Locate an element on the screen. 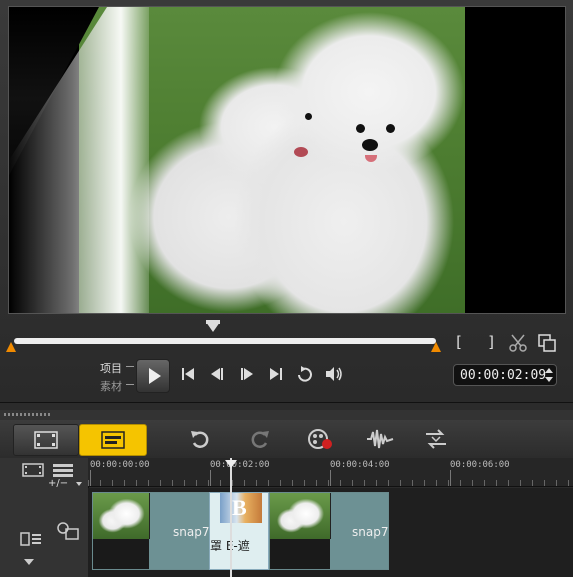 This screenshot has height=577, width=573. dog-tongue is located at coordinates (371, 158).